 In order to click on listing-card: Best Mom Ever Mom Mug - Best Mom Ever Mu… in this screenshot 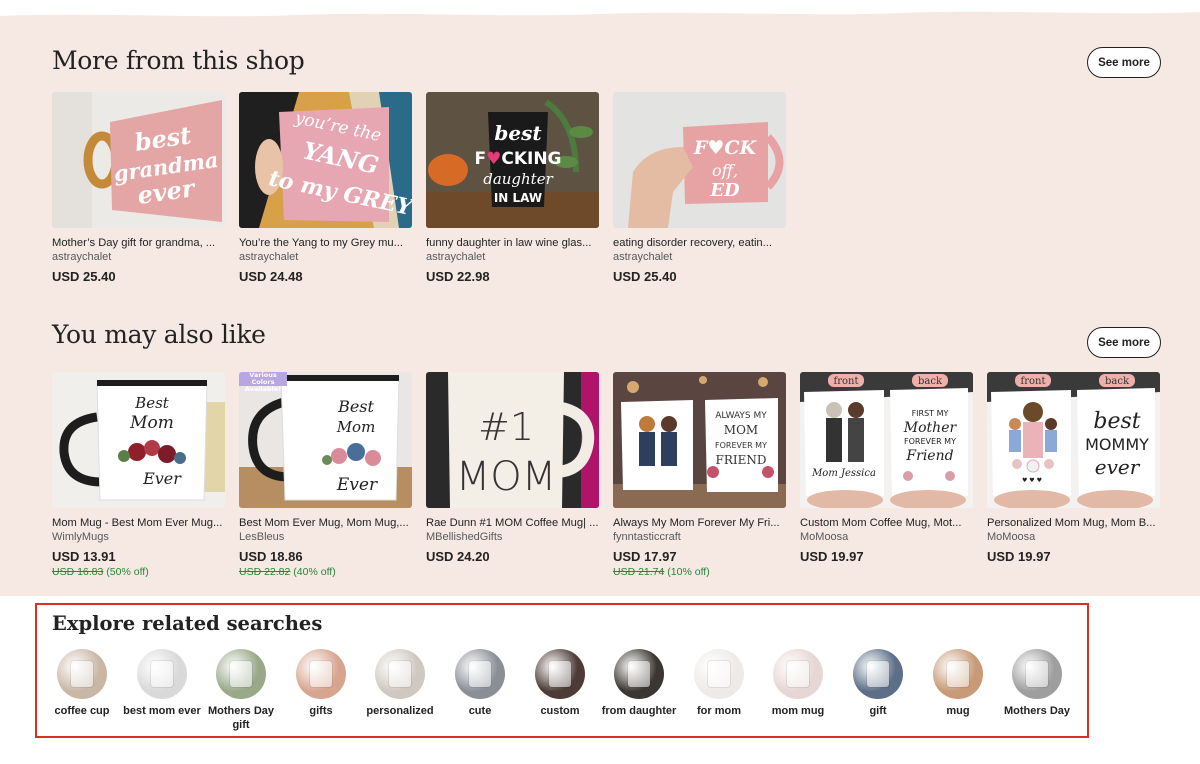, I will do `click(138, 475)`.